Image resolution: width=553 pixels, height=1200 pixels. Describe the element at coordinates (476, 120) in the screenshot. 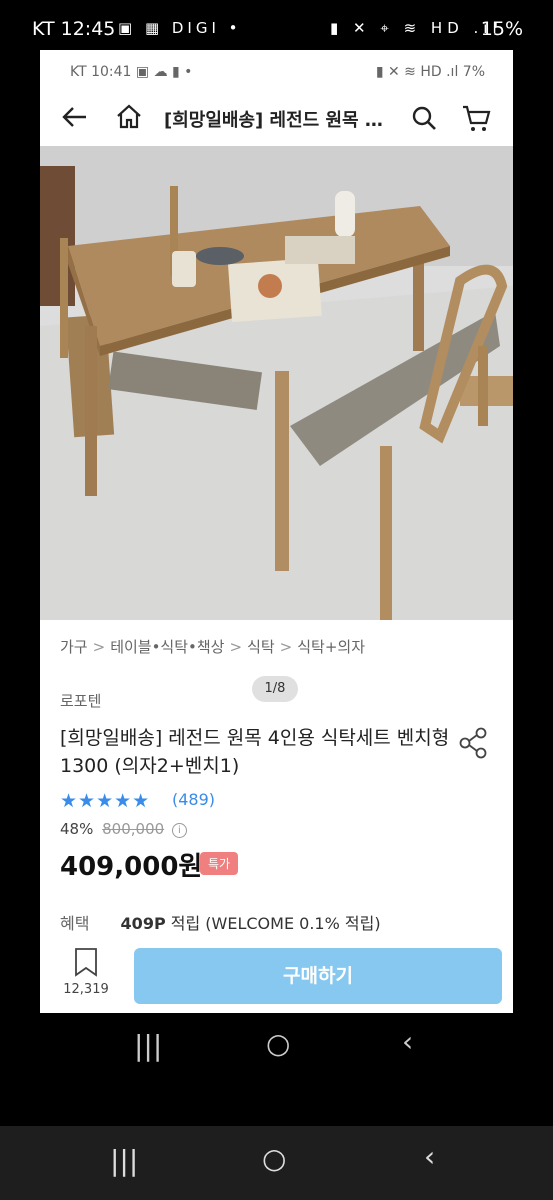

I see `cart-icon` at that location.